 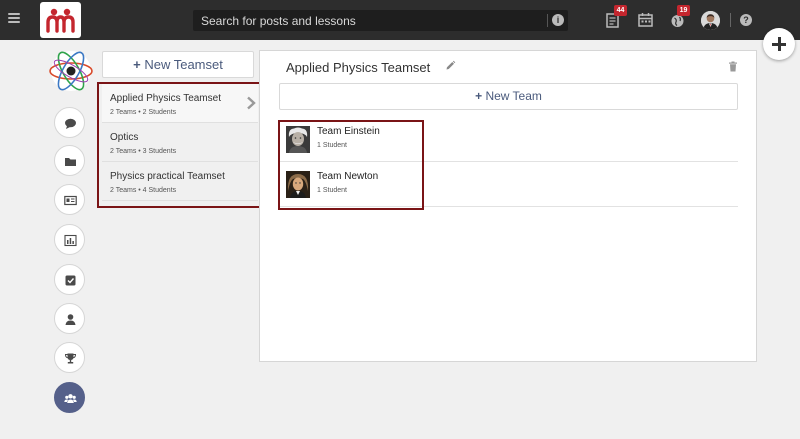 I want to click on teamset-title: Physics practical Teamset, so click(x=167, y=176).